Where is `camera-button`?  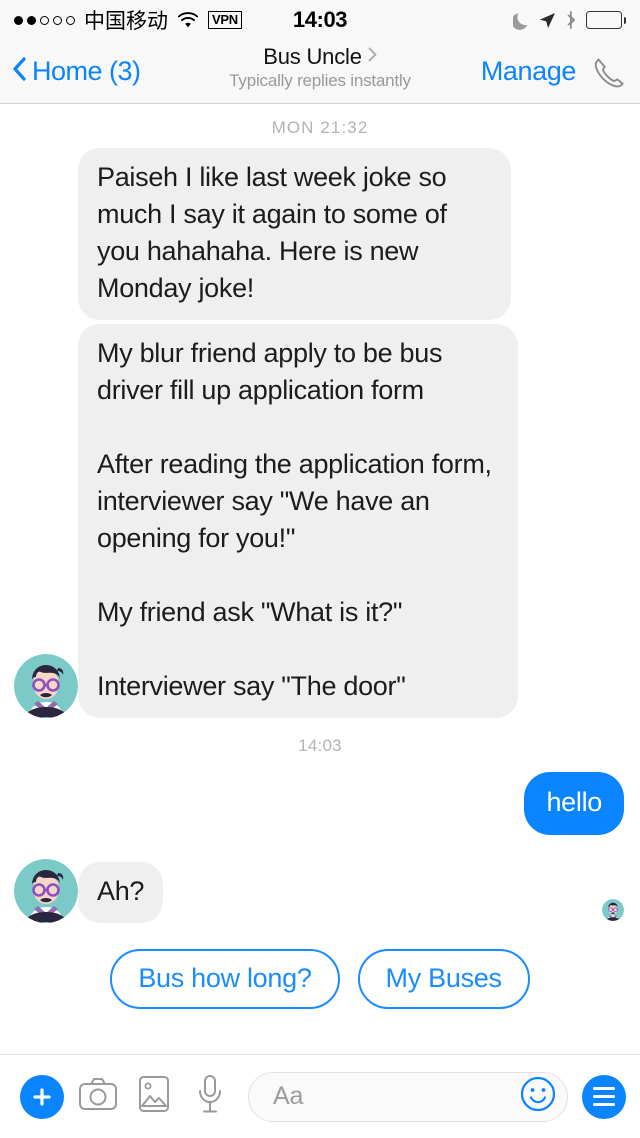 camera-button is located at coordinates (98, 1096).